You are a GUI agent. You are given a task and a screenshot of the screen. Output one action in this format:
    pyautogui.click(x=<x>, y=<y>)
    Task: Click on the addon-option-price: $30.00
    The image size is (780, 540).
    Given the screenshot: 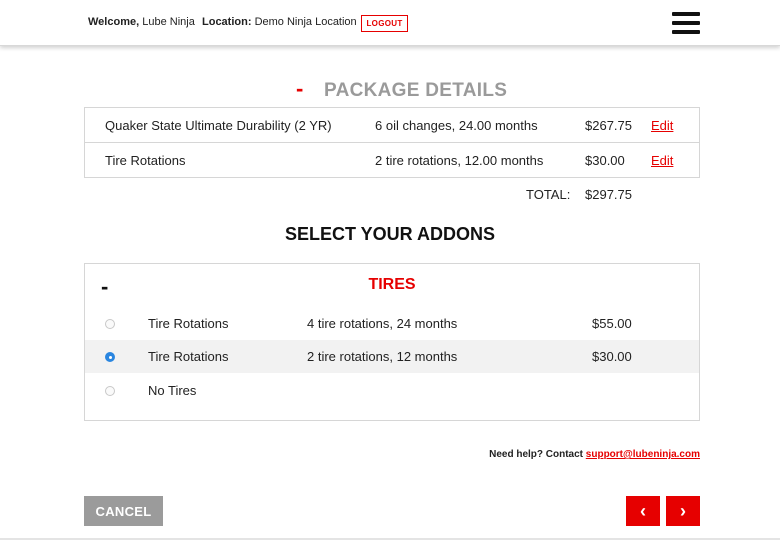 What is the action you would take?
    pyautogui.click(x=612, y=356)
    